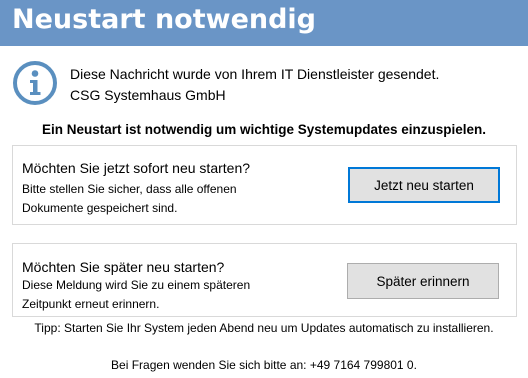 The image size is (528, 378). What do you see at coordinates (136, 285) in the screenshot?
I see `restart-later-desc-line1: Diese Meldung wird Sie zu einem späteren` at bounding box center [136, 285].